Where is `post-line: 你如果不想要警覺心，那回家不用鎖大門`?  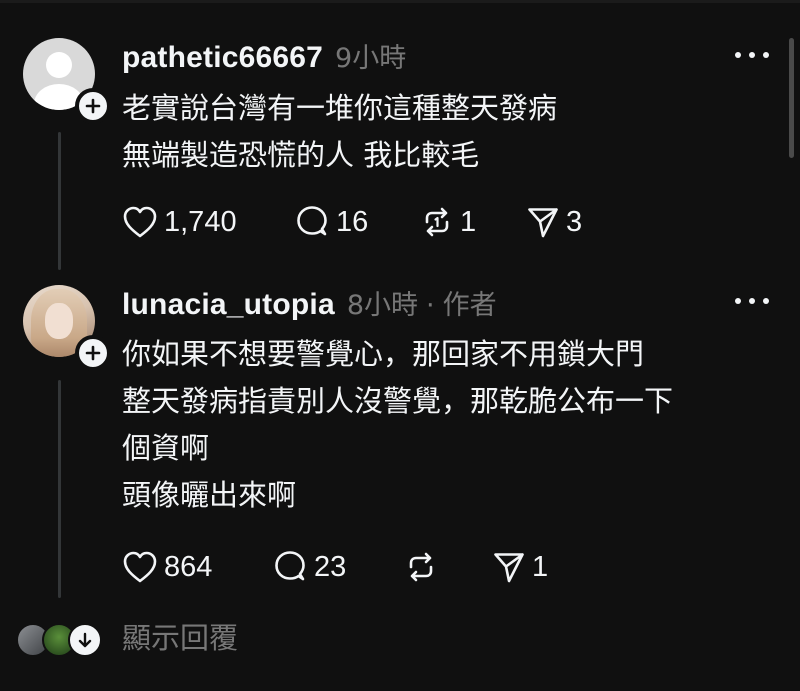
post-line: 你如果不想要警覺心，那回家不用鎖大門 is located at coordinates (383, 354).